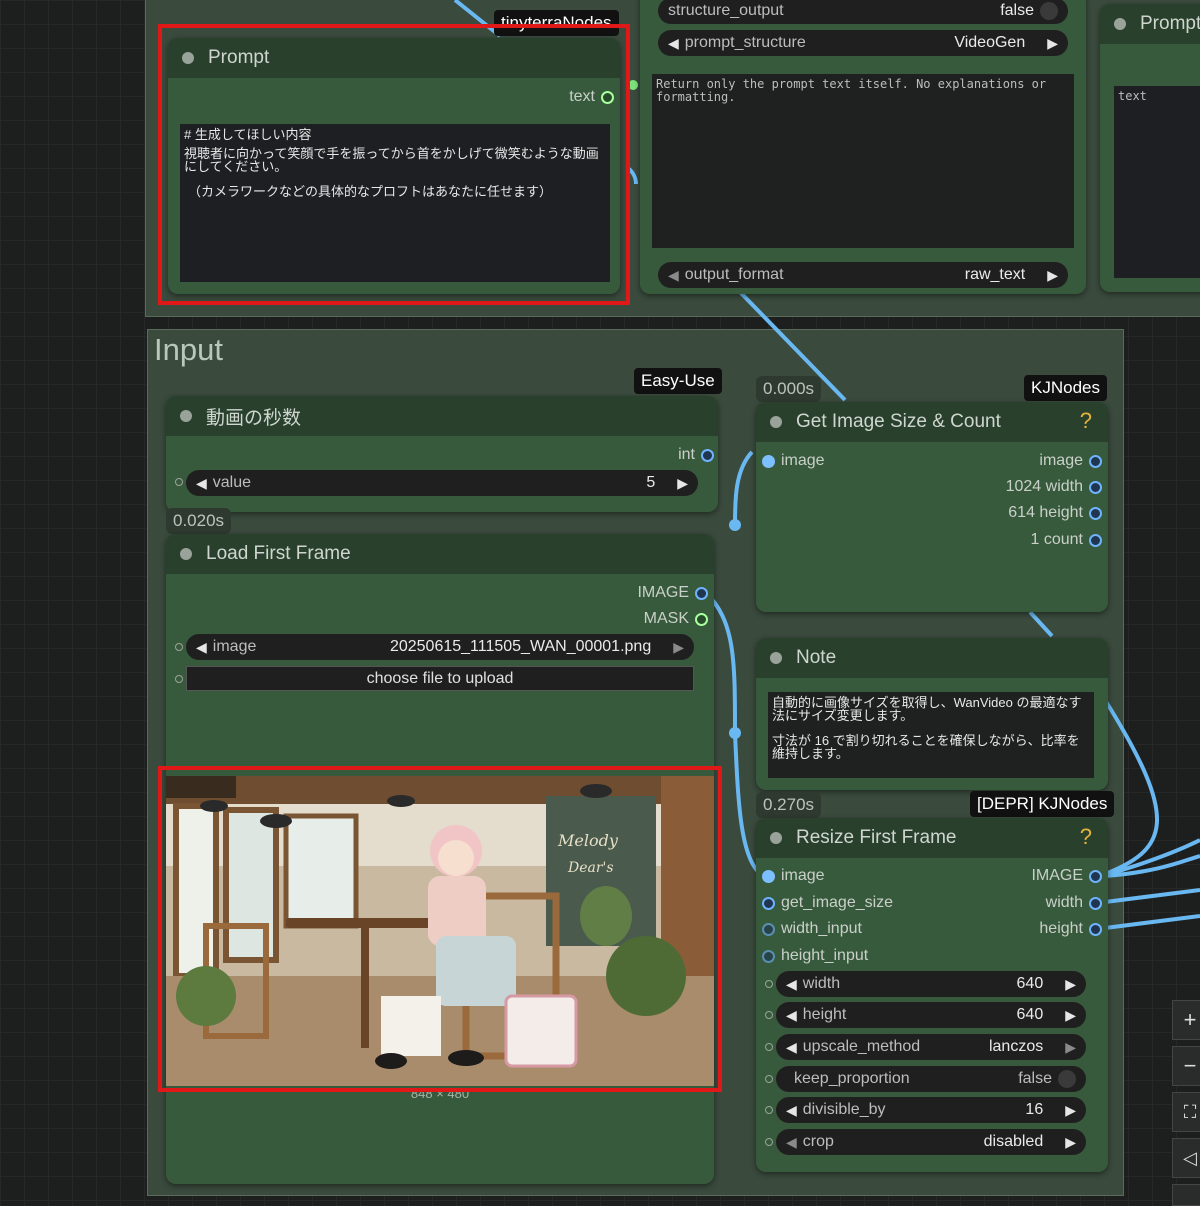  I want to click on node-header: 動画の秒数, so click(442, 416).